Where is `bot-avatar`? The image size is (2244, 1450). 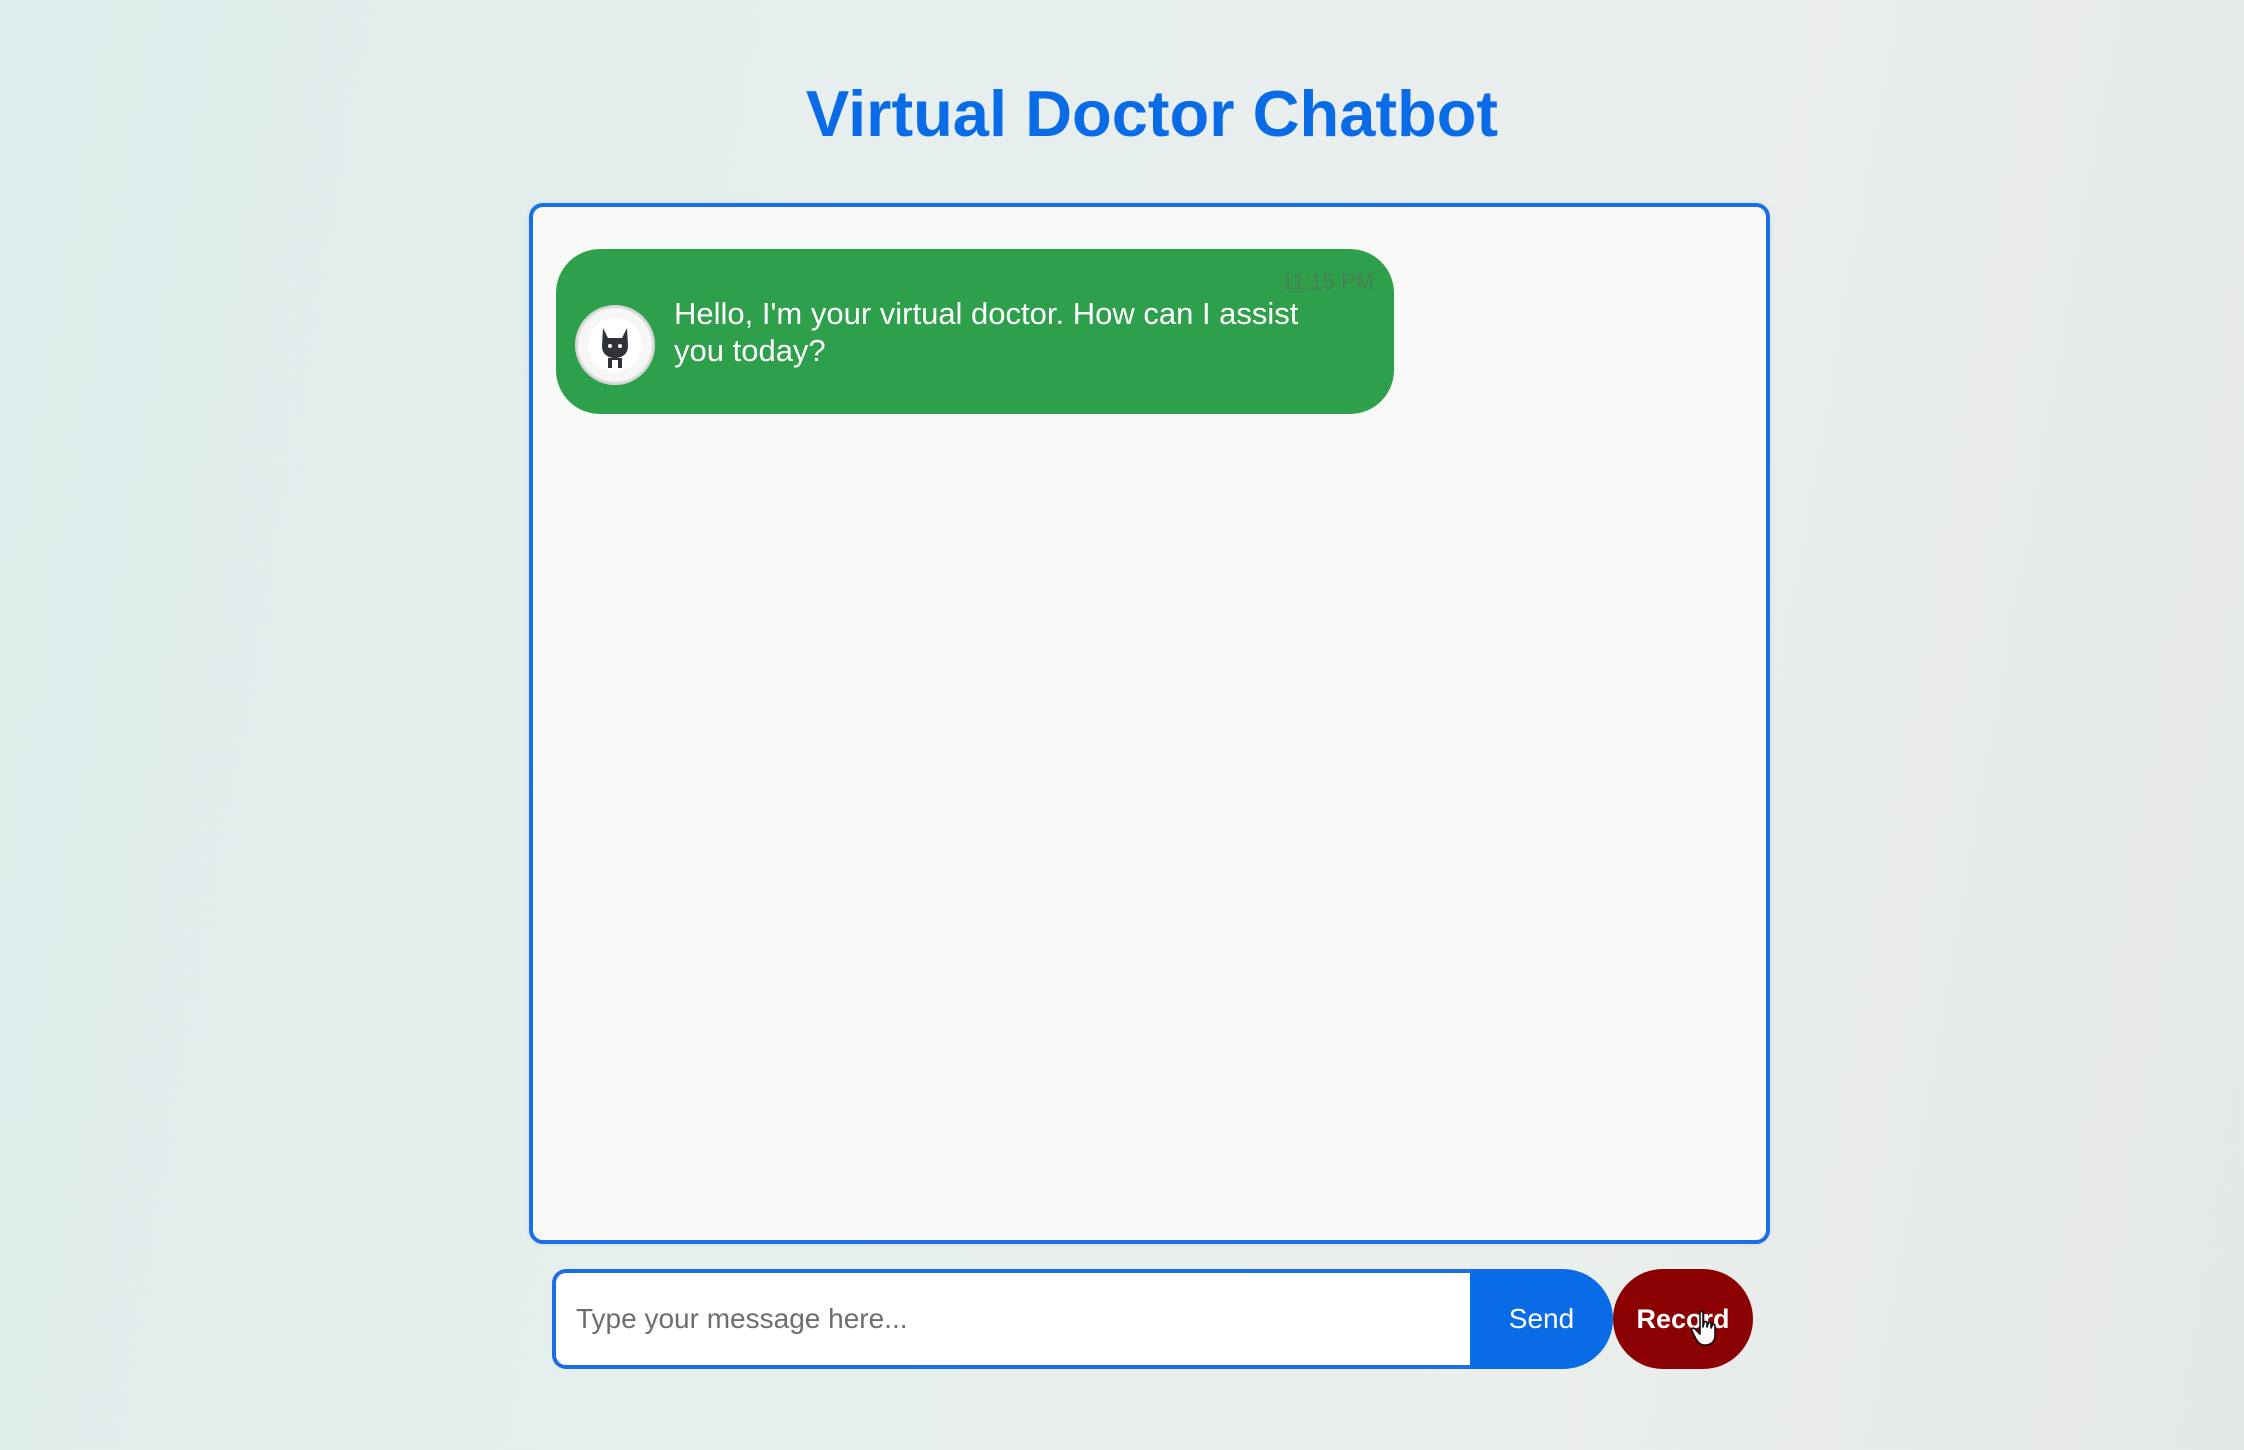
bot-avatar is located at coordinates (615, 345).